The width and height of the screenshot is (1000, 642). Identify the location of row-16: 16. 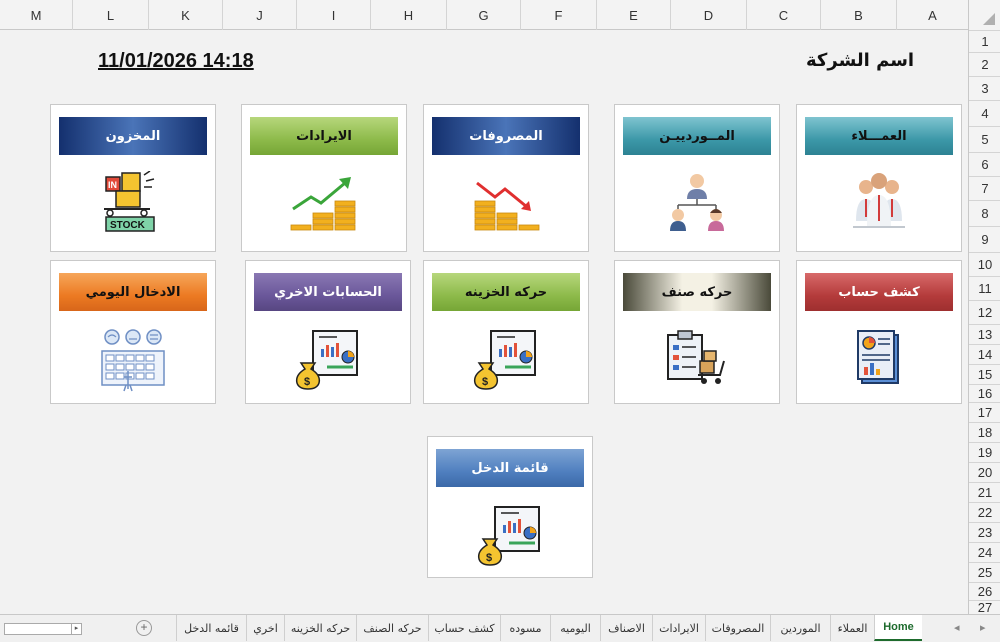
(984, 393).